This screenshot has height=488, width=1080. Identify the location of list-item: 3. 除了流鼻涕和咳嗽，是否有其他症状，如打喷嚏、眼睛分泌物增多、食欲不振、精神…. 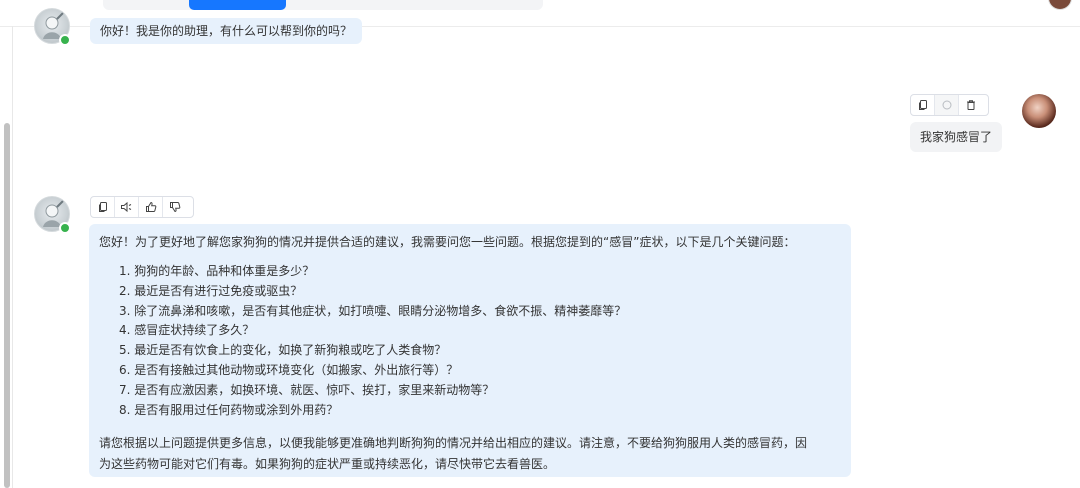
(373, 310).